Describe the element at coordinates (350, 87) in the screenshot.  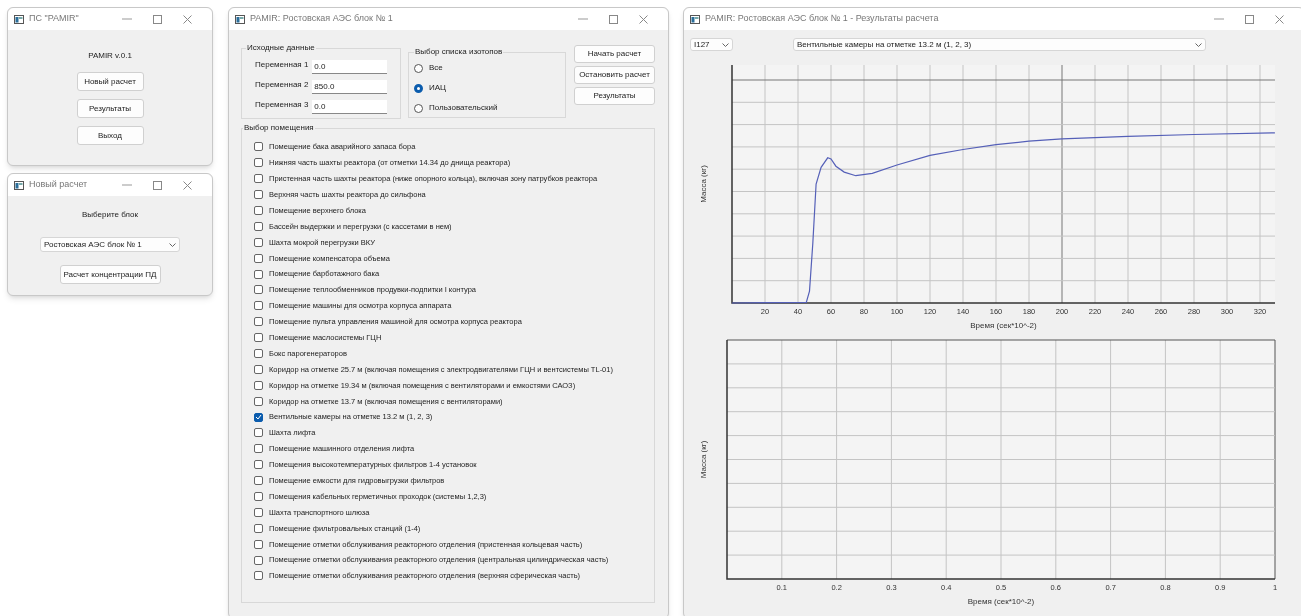
I see `input-field: 850.0` at that location.